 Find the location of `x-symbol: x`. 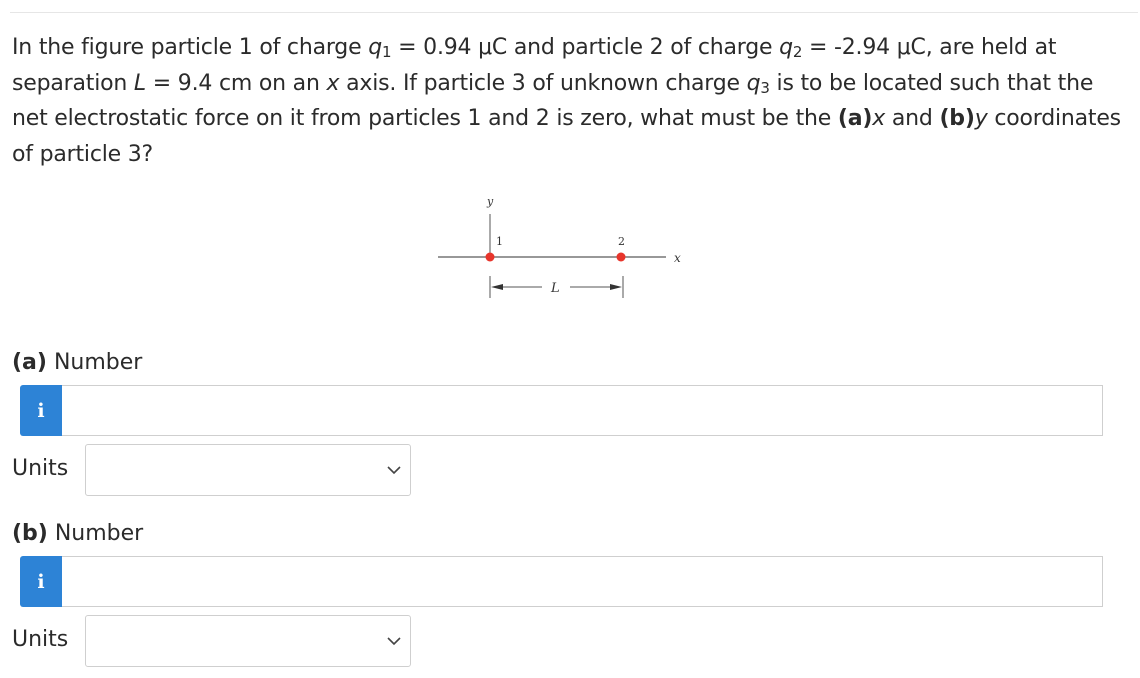

x-symbol: x is located at coordinates (333, 83).